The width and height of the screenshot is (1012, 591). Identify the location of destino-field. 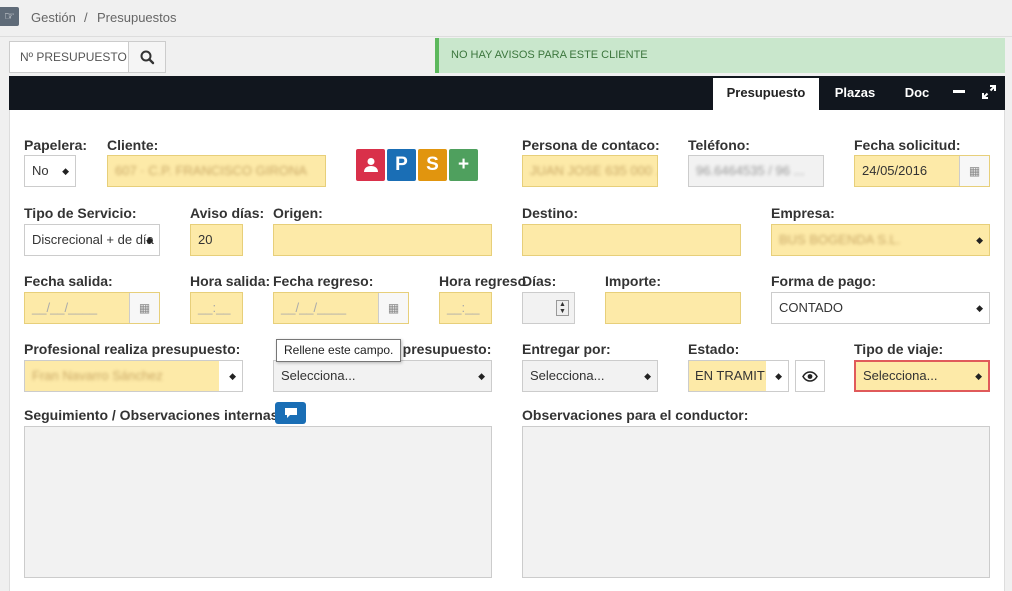
(631, 240).